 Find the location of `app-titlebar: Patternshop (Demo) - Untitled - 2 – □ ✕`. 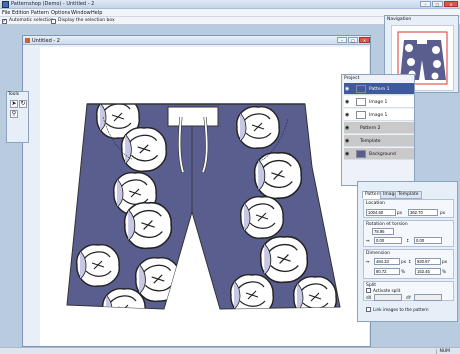

app-titlebar: Patternshop (Demo) - Untitled - 2 – □ ✕ is located at coordinates (230, 4).